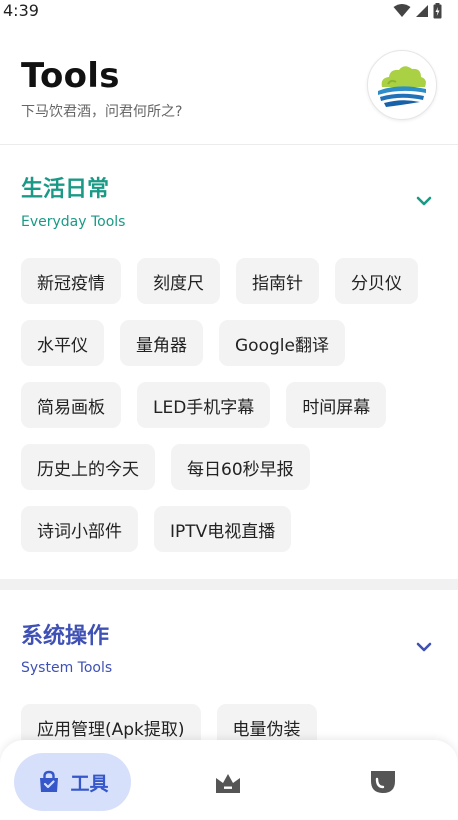 The width and height of the screenshot is (458, 820). Describe the element at coordinates (79, 529) in the screenshot. I see `tool-chip: 诗词小部件` at that location.